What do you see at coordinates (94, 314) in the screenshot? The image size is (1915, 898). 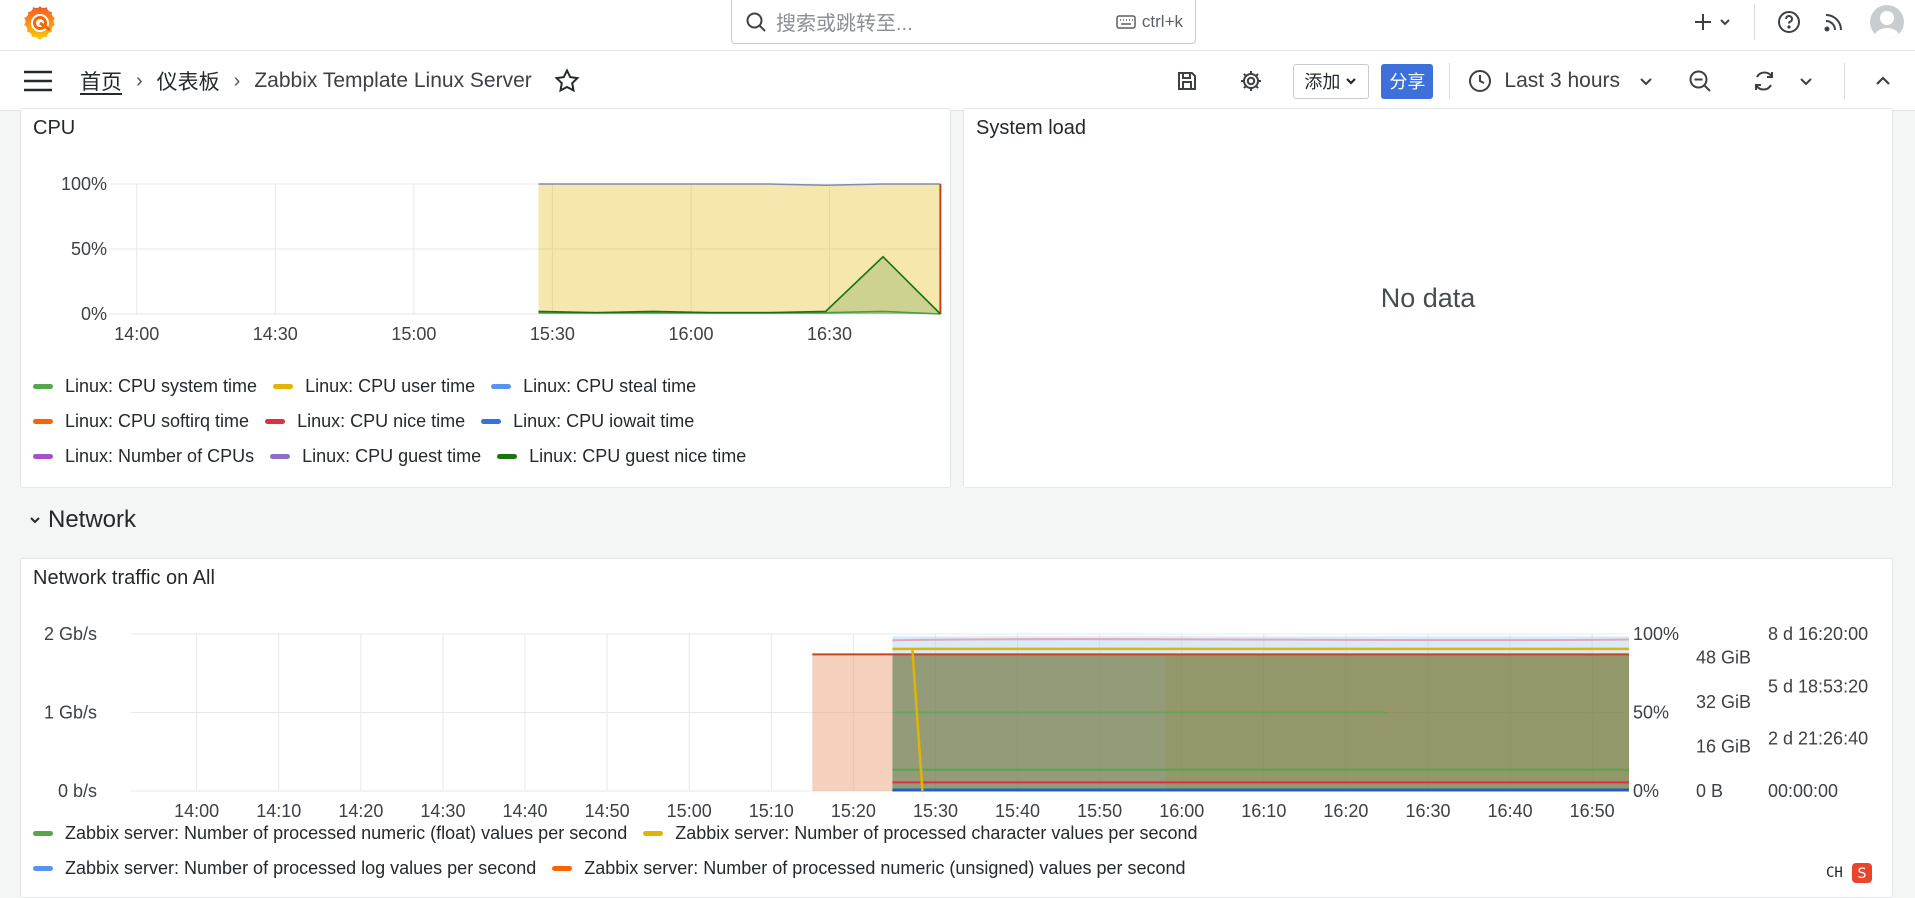 I see `y-tick-label: 0%` at bounding box center [94, 314].